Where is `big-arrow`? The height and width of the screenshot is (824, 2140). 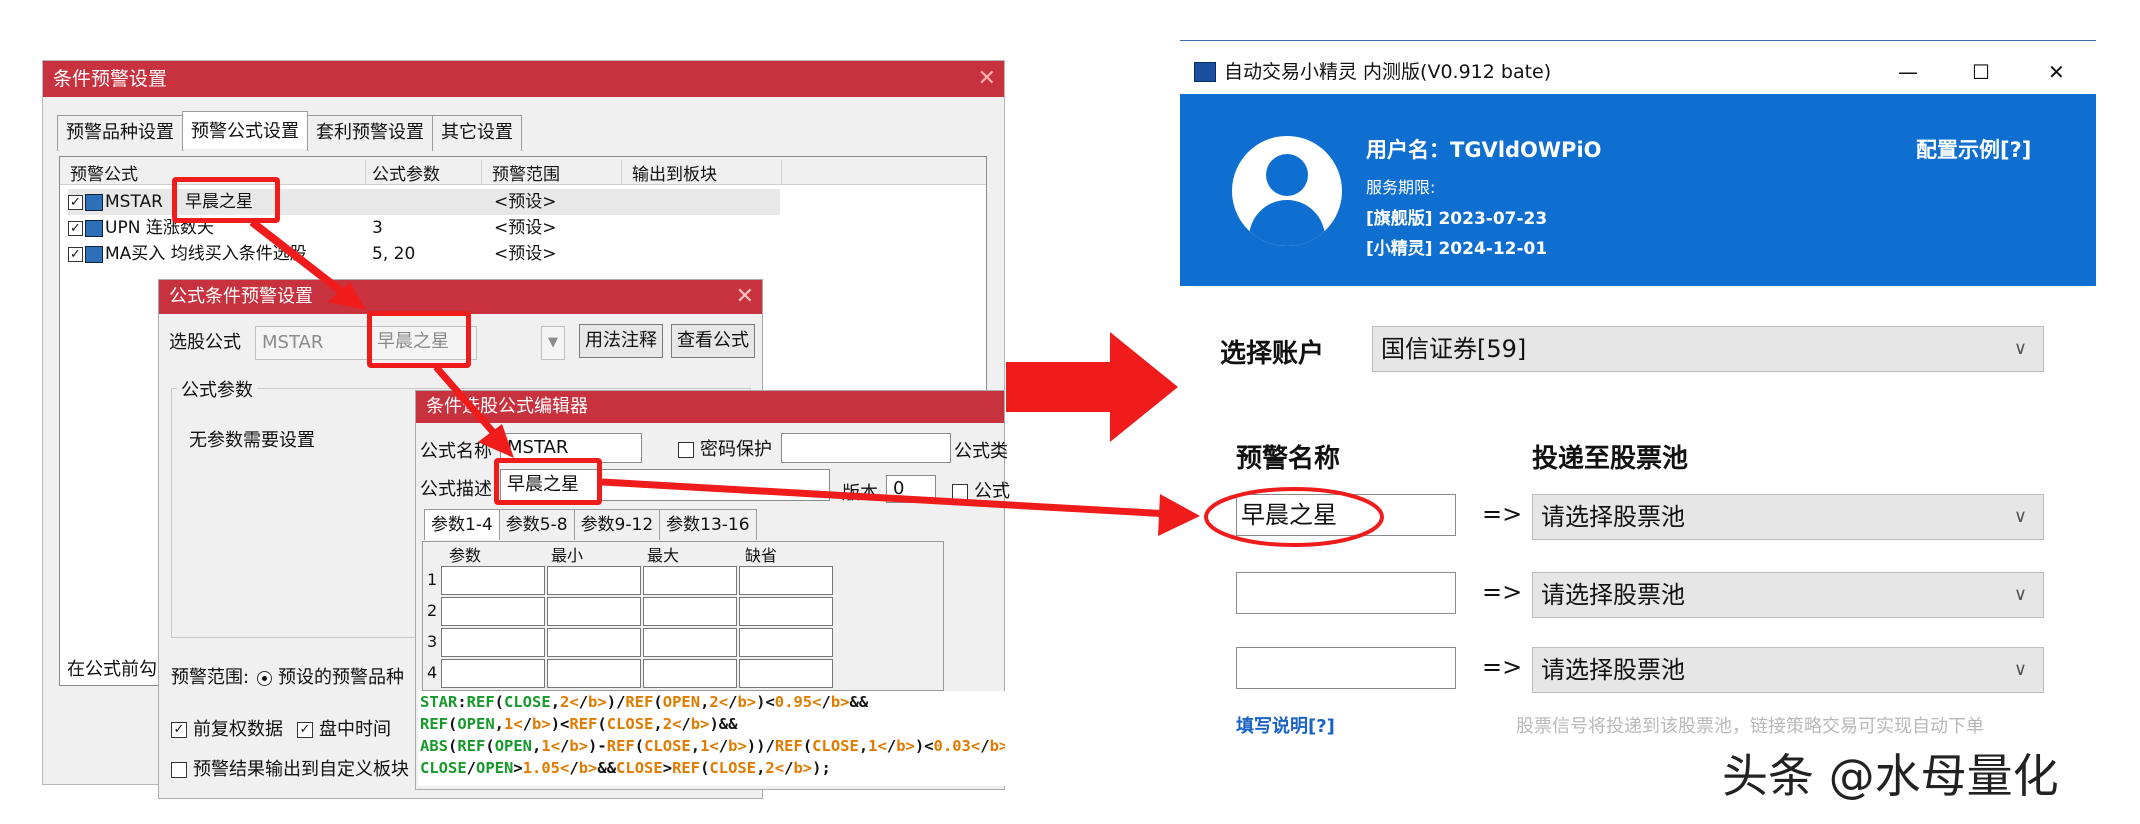 big-arrow is located at coordinates (1092, 387).